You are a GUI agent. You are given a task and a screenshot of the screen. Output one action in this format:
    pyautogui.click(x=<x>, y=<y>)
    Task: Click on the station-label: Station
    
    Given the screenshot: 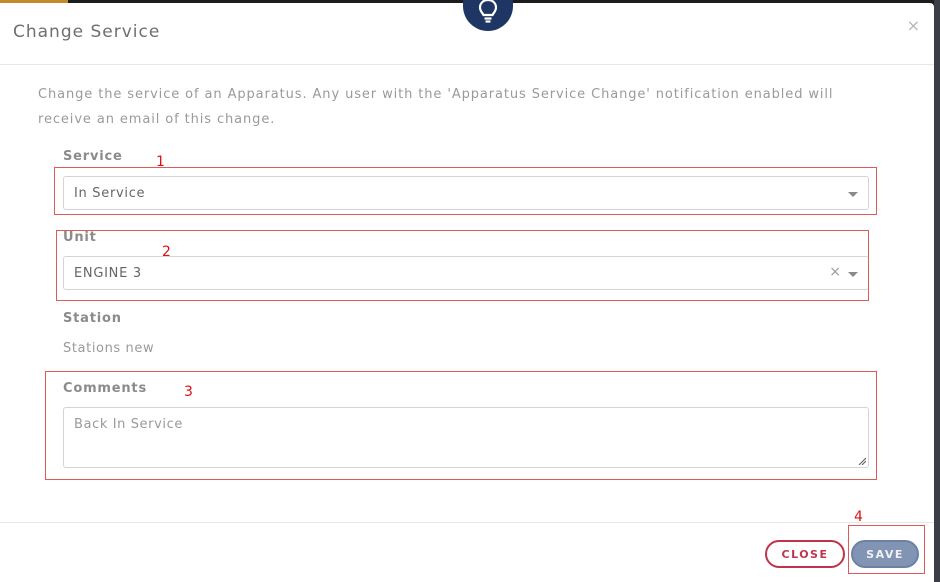 What is the action you would take?
    pyautogui.click(x=92, y=318)
    